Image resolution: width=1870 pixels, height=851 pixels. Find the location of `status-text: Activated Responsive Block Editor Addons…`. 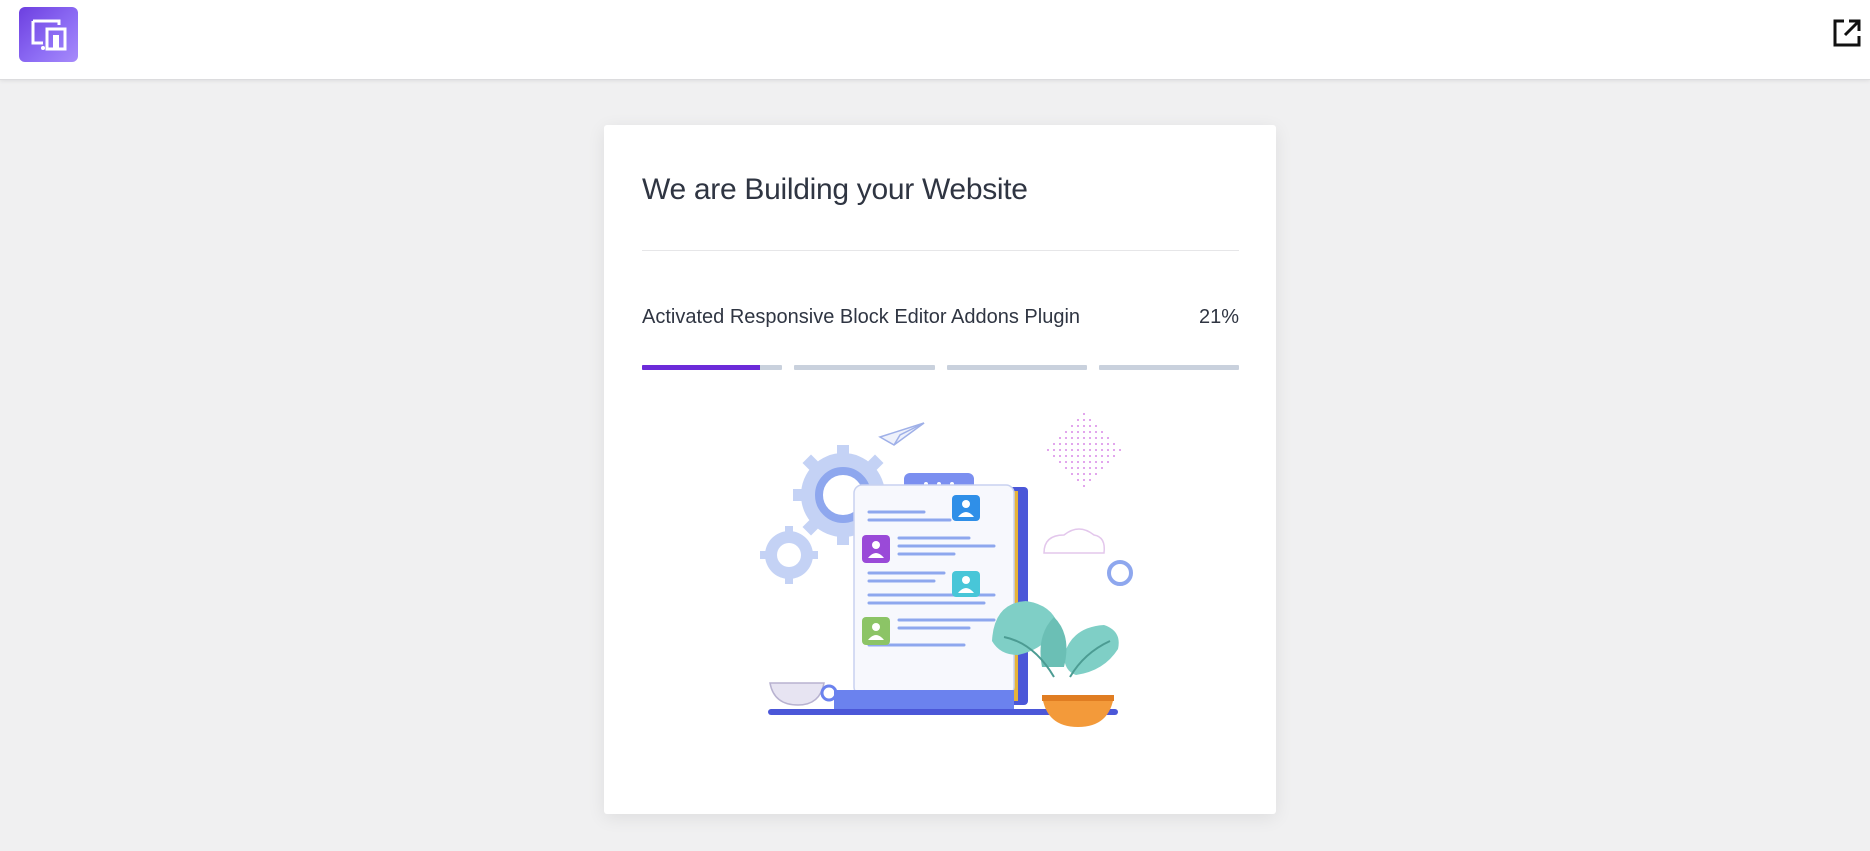

status-text: Activated Responsive Block Editor Addons… is located at coordinates (861, 317).